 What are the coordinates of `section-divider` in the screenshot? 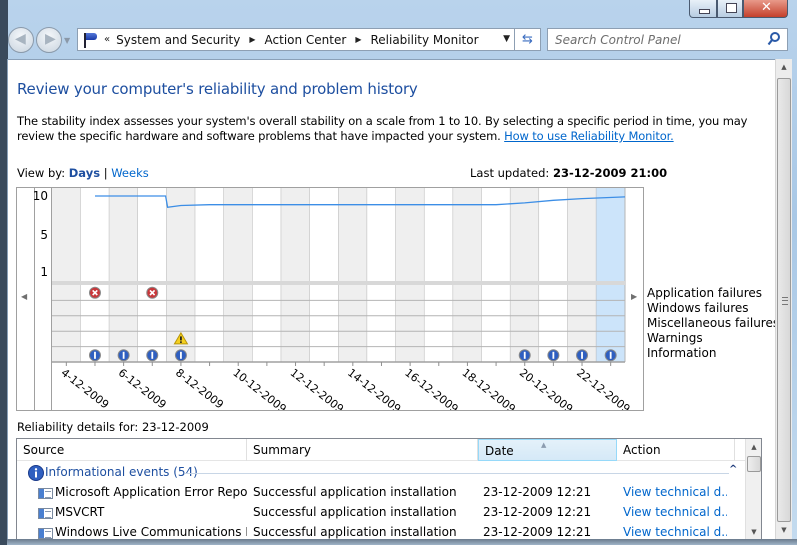 It's located at (338, 283).